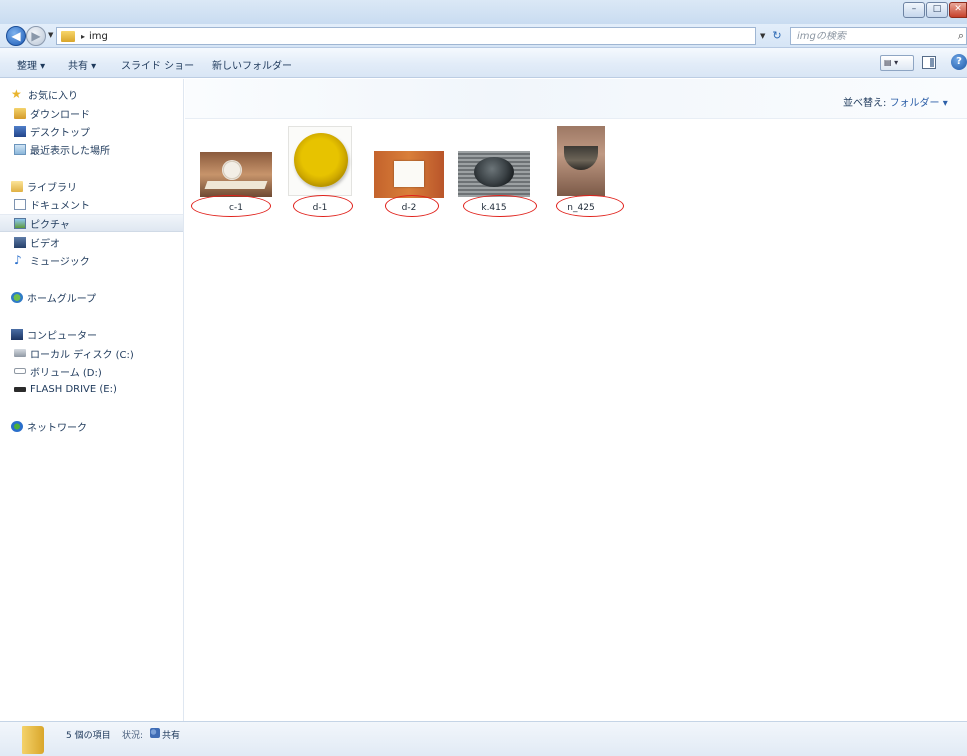  Describe the element at coordinates (252, 64) in the screenshot. I see `new-folder-button: 新しいフォルダー` at that location.